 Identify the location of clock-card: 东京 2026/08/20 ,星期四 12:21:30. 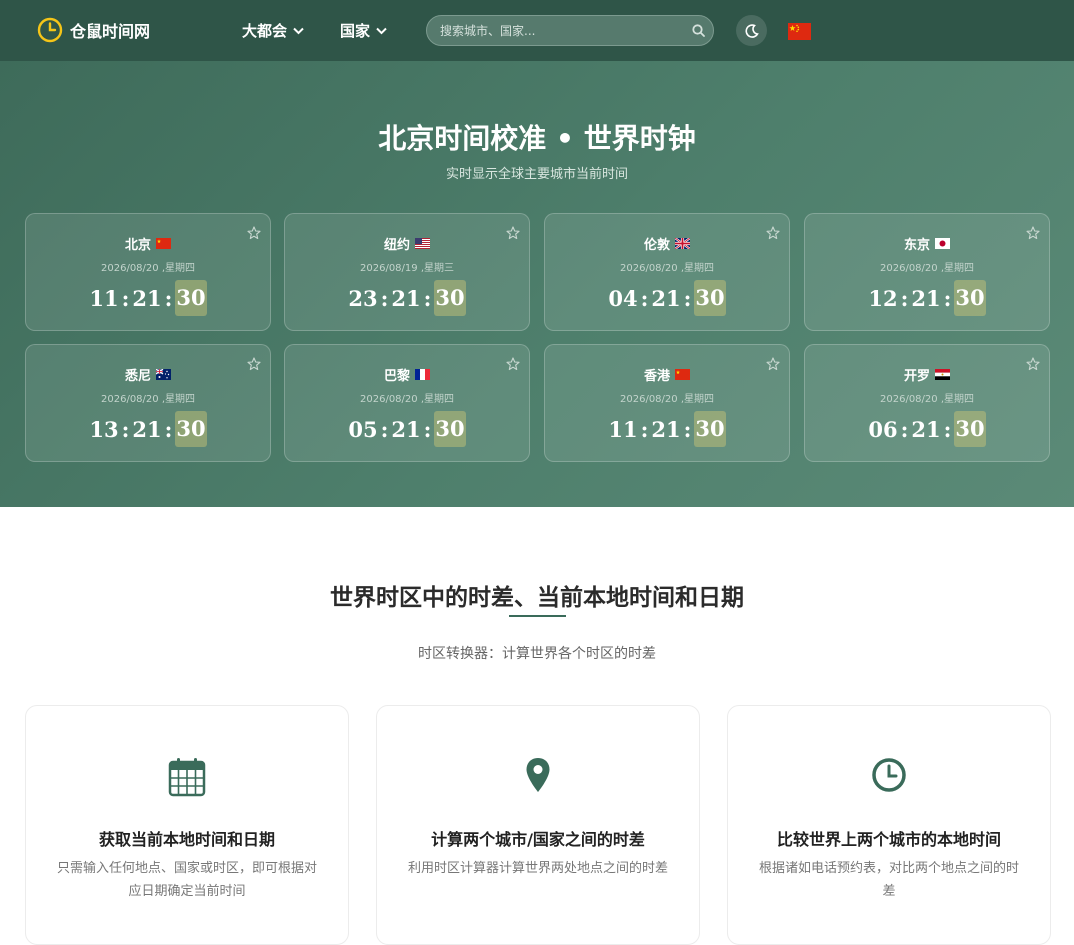
(927, 272).